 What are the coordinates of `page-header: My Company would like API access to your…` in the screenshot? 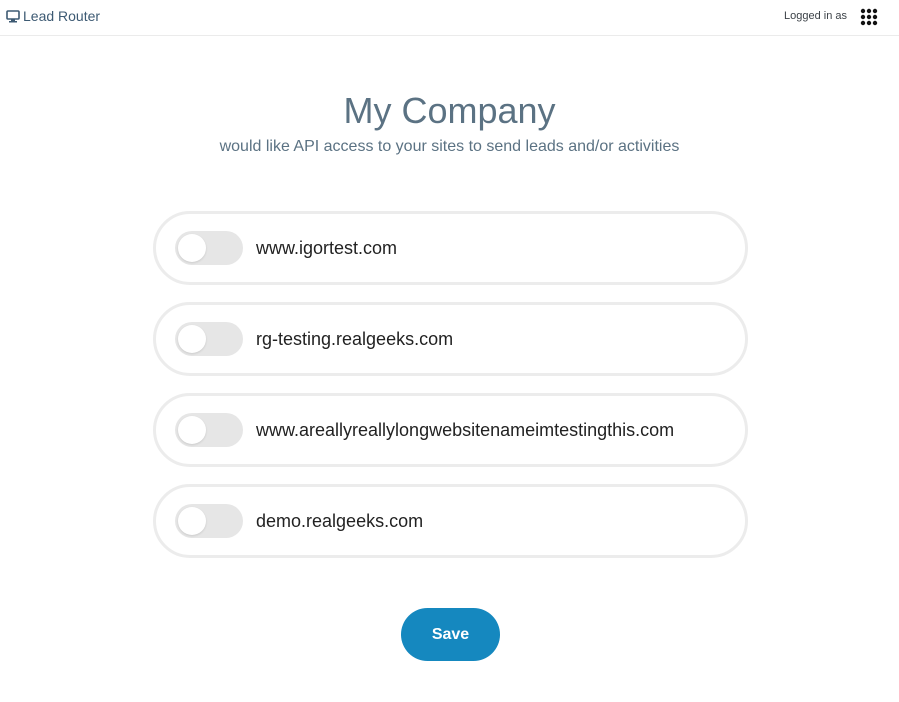 It's located at (449, 122).